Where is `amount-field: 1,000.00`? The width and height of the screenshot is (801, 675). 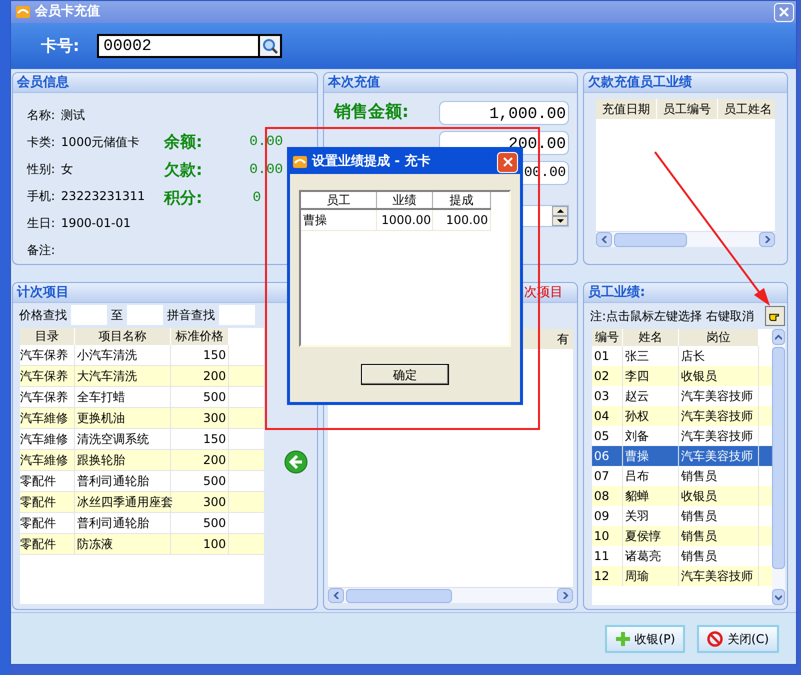
amount-field: 1,000.00 is located at coordinates (504, 113).